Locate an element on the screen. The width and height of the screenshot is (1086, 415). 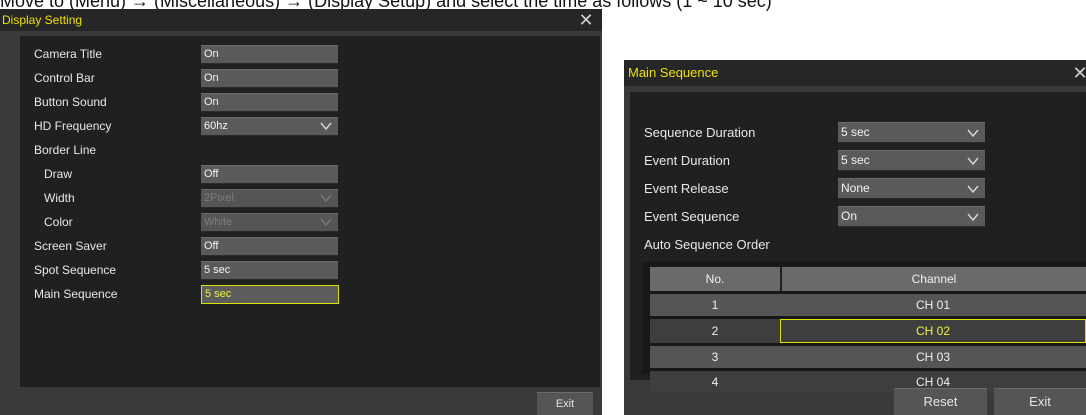
button-sound-field: On is located at coordinates (269, 102).